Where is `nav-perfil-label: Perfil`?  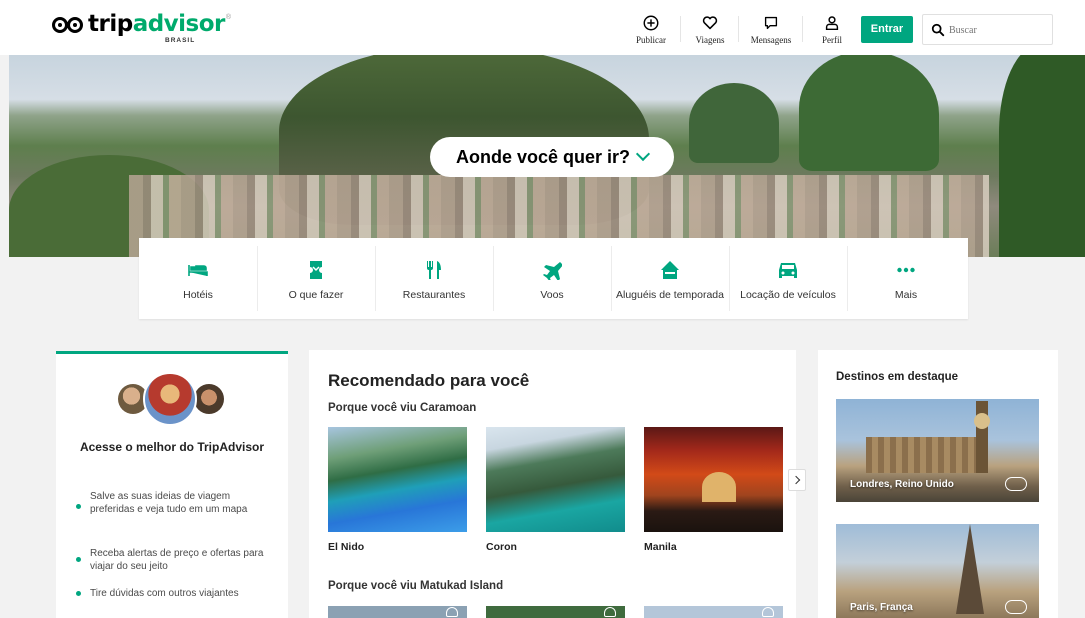
nav-perfil-label: Perfil is located at coordinates (832, 40).